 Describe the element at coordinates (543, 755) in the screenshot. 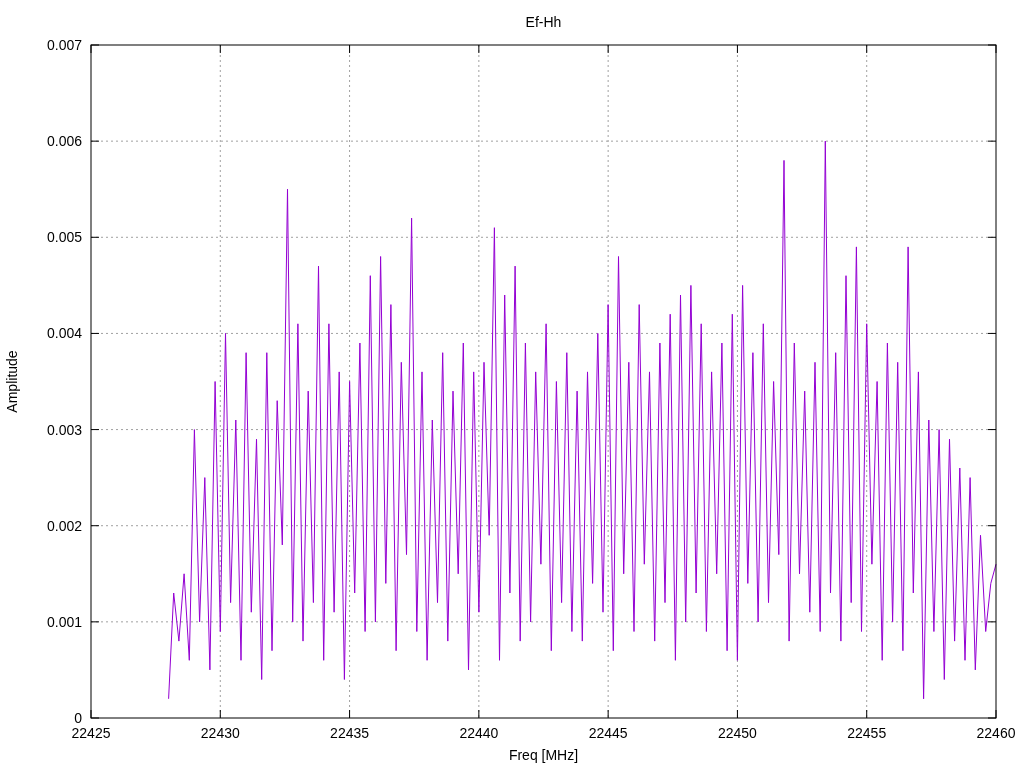

I see `x-axis-label: Freq [MHz]` at that location.